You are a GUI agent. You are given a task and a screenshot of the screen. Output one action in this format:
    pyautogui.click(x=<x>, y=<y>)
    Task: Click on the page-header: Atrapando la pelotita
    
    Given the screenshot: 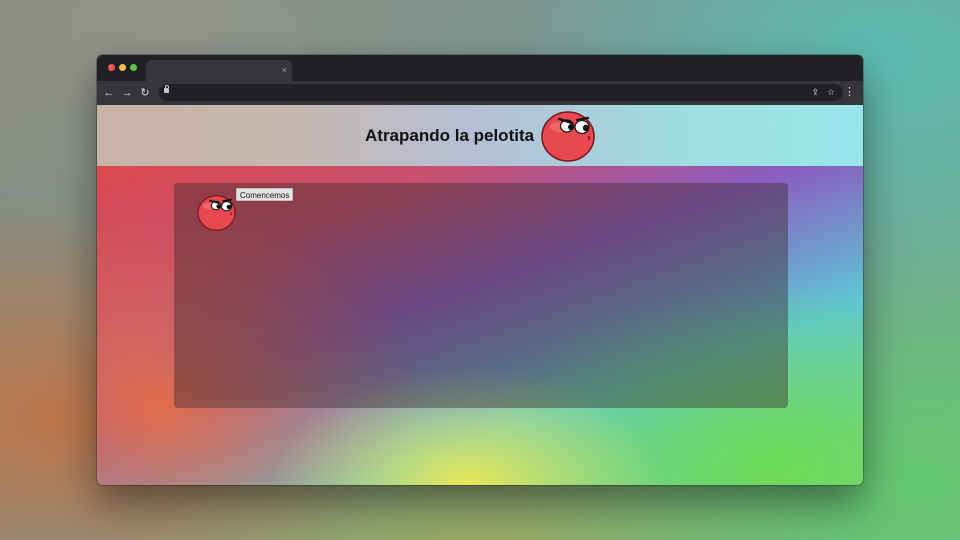 What is the action you would take?
    pyautogui.click(x=480, y=135)
    